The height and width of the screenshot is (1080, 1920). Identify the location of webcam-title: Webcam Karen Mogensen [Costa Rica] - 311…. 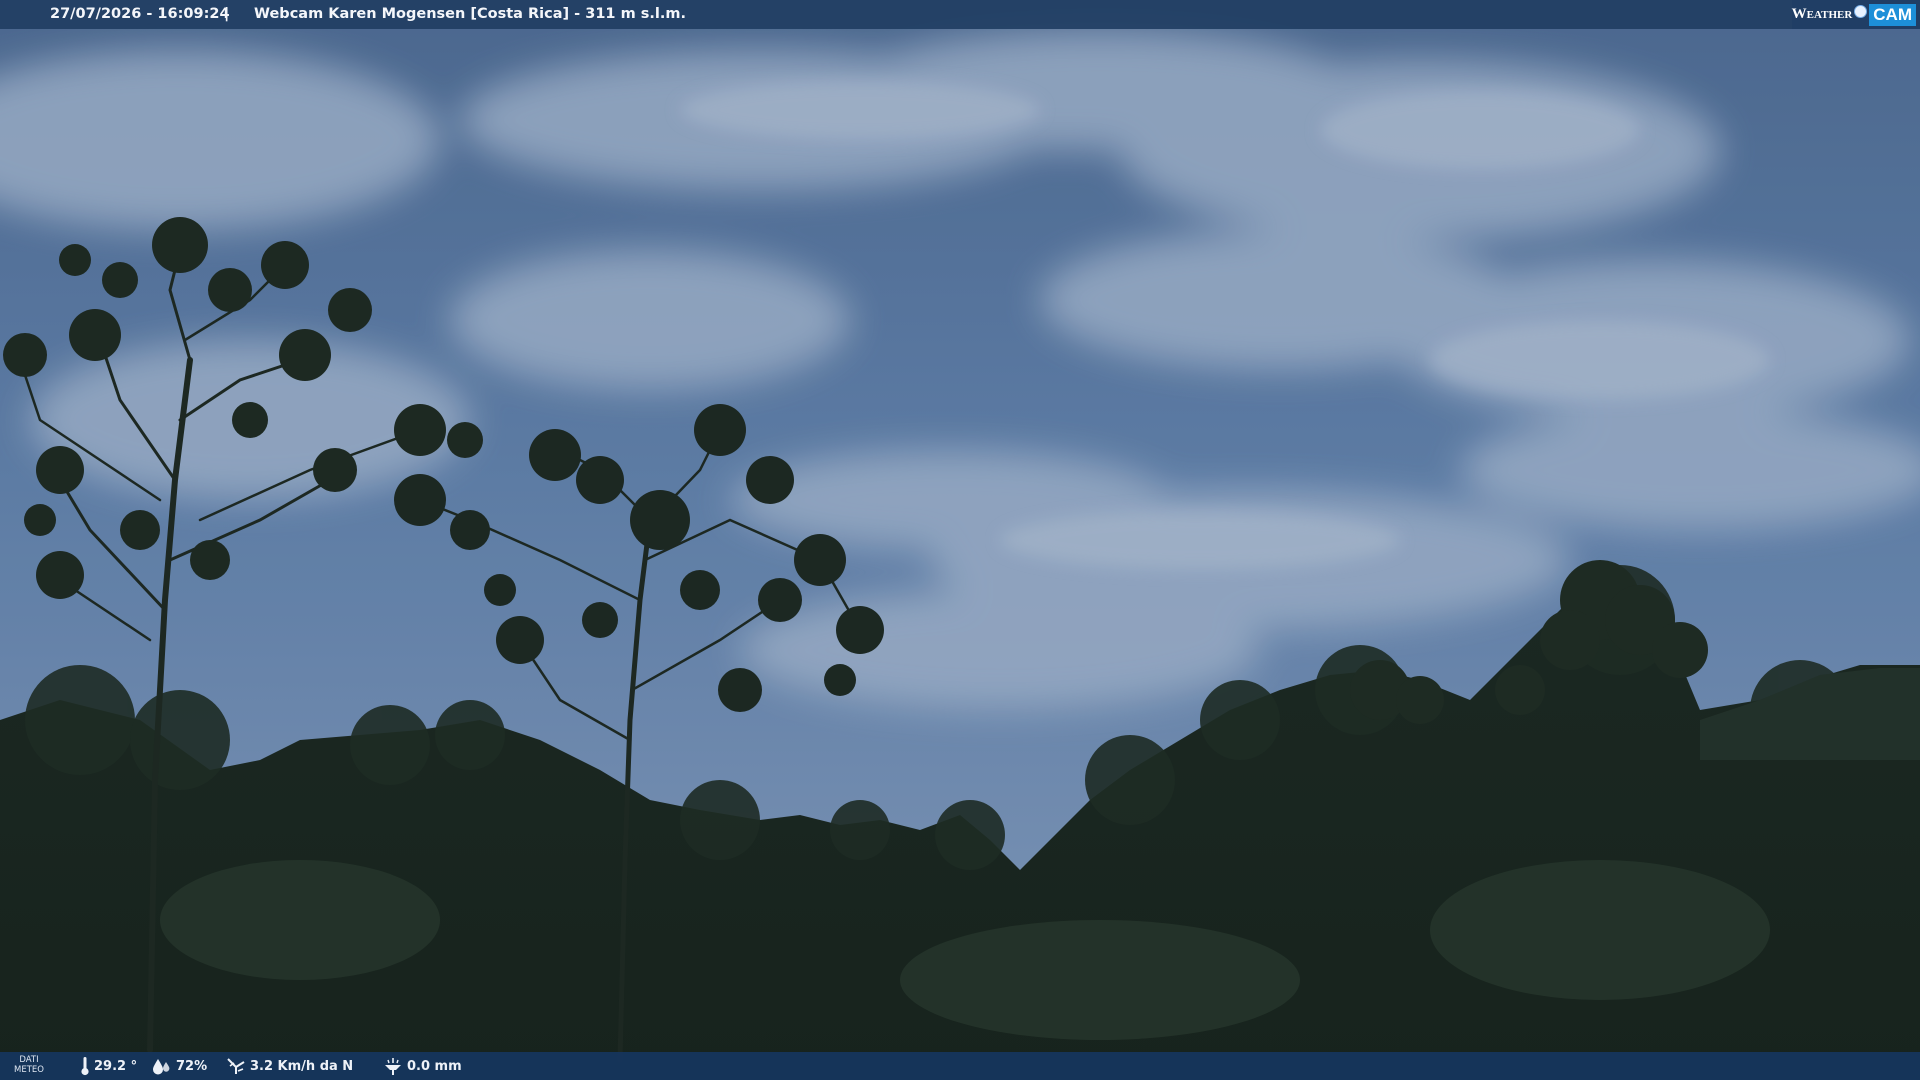
(470, 14).